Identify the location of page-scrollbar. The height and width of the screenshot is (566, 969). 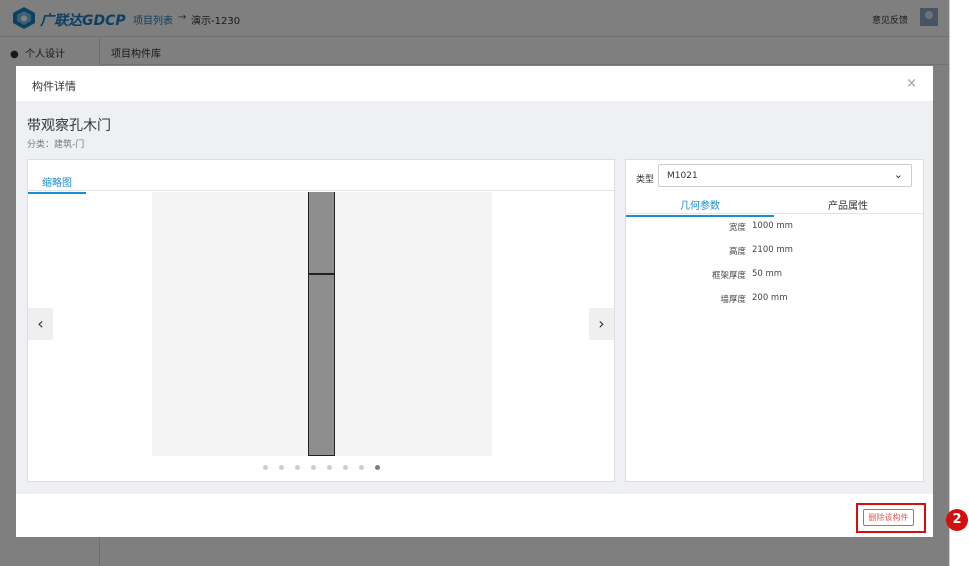
(959, 283).